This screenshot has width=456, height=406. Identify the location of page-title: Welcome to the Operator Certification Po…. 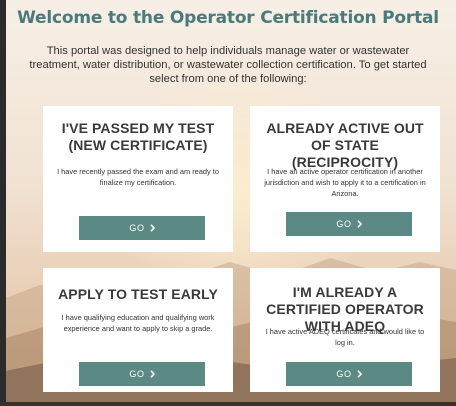
(228, 18).